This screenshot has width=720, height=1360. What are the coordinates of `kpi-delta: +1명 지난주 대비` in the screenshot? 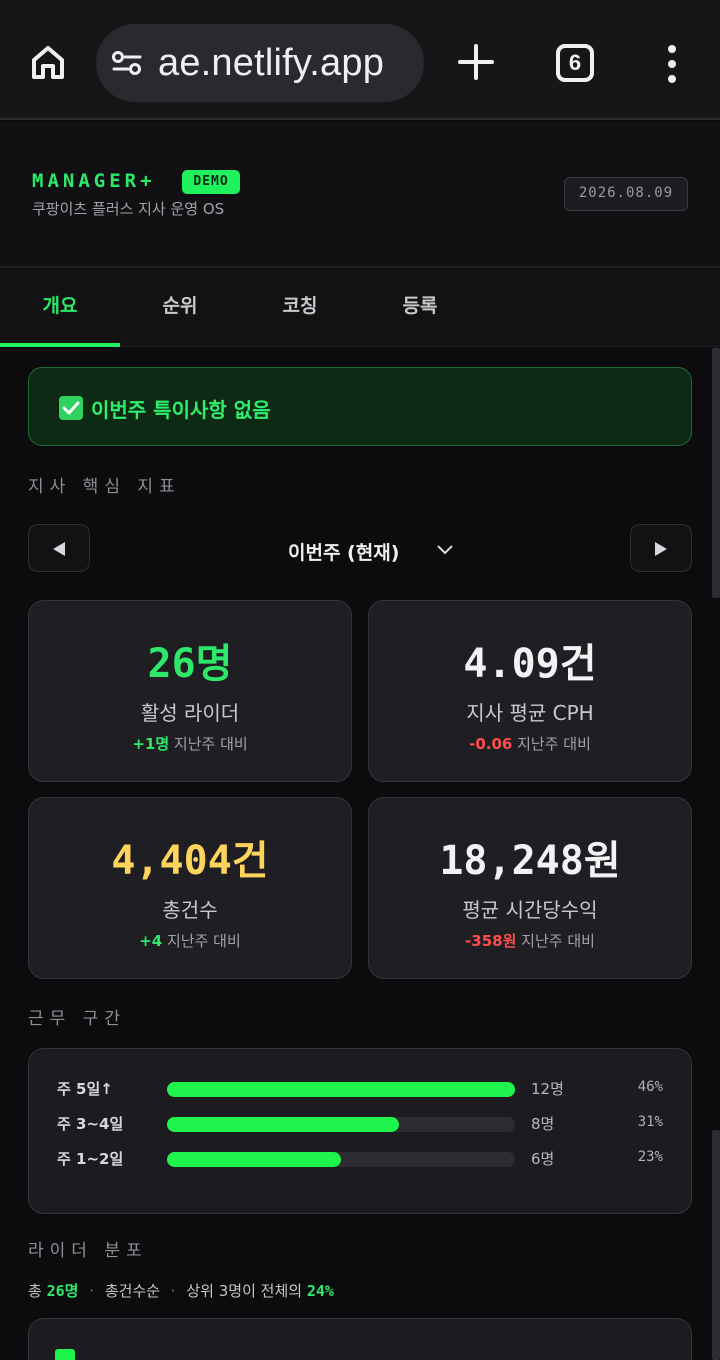 It's located at (190, 743).